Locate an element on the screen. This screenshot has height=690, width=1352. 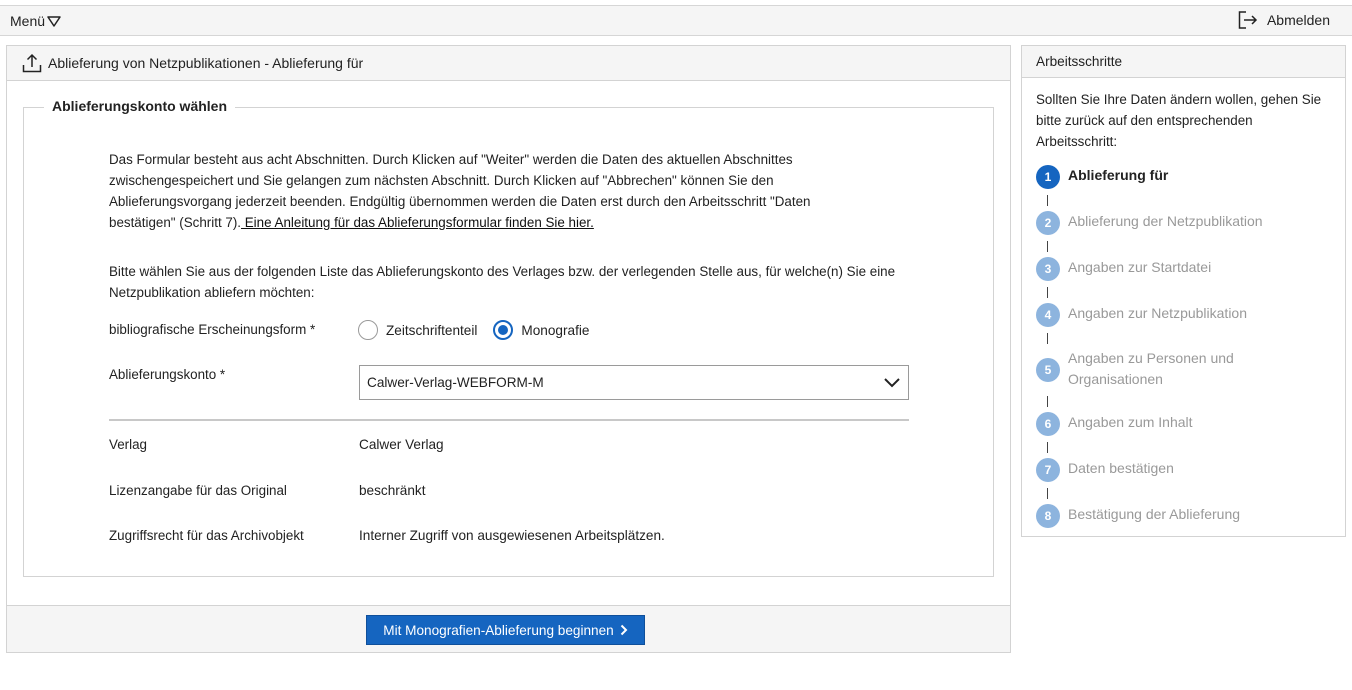
radio-label: Monografie is located at coordinates (555, 330).